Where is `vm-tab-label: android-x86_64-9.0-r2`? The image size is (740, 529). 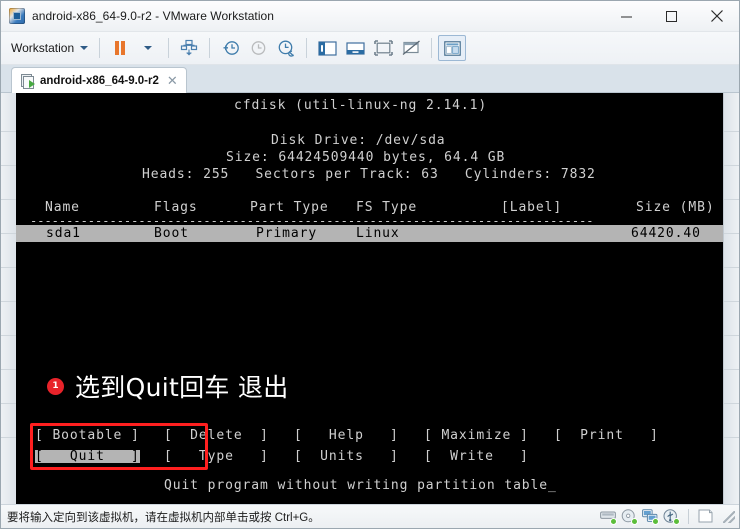
vm-tab-label: android-x86_64-9.0-r2 is located at coordinates (99, 80).